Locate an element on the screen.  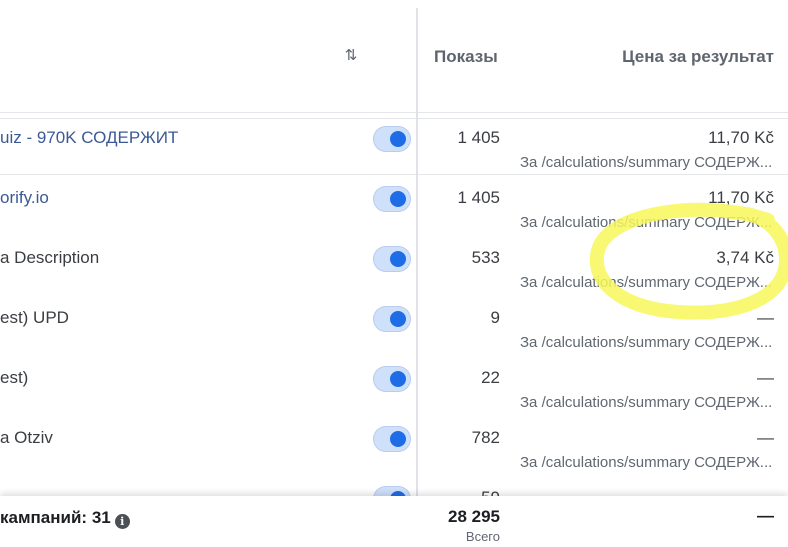
sort-icon: ⇅ is located at coordinates (351, 56).